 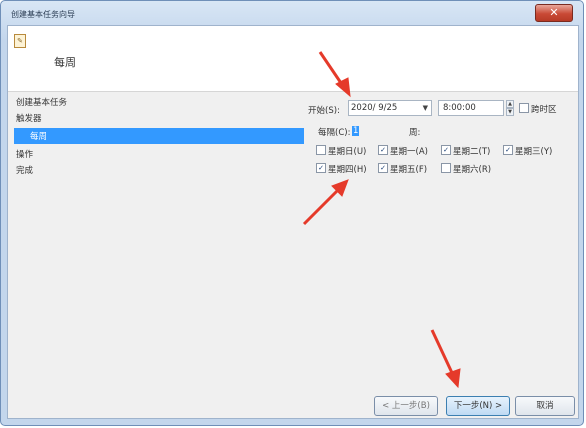 What do you see at coordinates (510, 104) in the screenshot?
I see `spin-up-icon: ▲` at bounding box center [510, 104].